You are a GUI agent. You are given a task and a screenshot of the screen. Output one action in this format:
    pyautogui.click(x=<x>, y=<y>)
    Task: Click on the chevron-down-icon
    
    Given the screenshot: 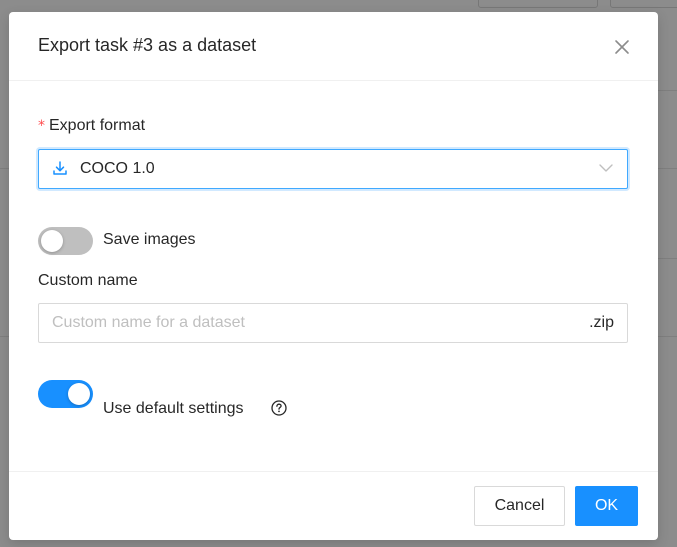 What is the action you would take?
    pyautogui.click(x=606, y=168)
    